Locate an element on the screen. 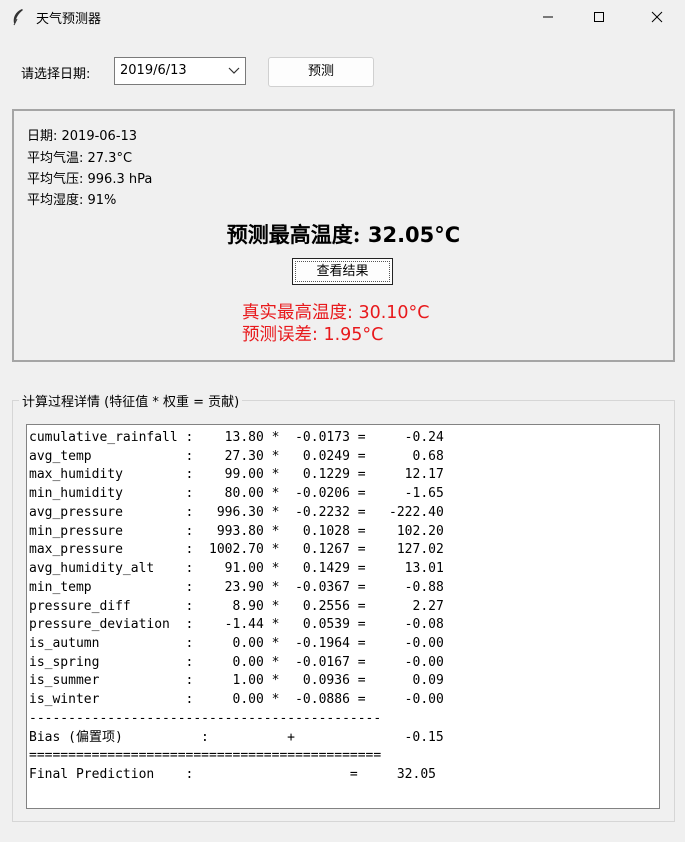  title-bar: 天气预测器 is located at coordinates (342, 17).